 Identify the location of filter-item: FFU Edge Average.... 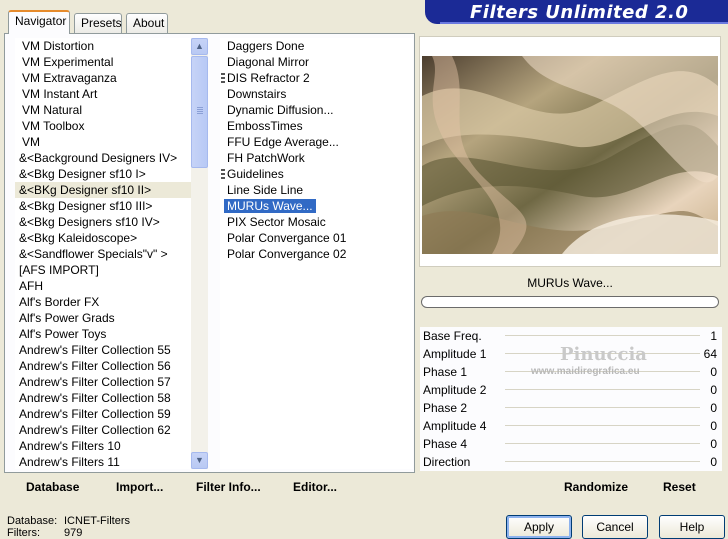
(316, 142).